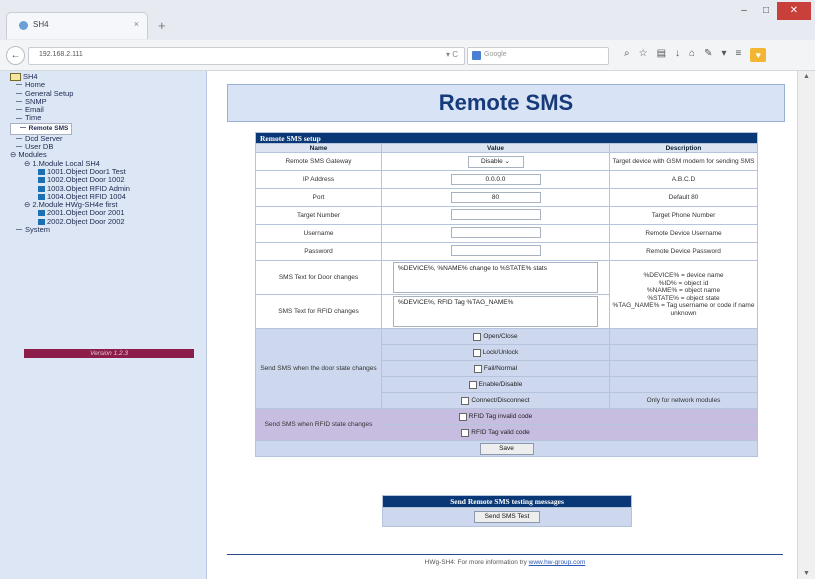 The width and height of the screenshot is (815, 579). I want to click on enable-disable-option: Enable/Disable, so click(495, 384).